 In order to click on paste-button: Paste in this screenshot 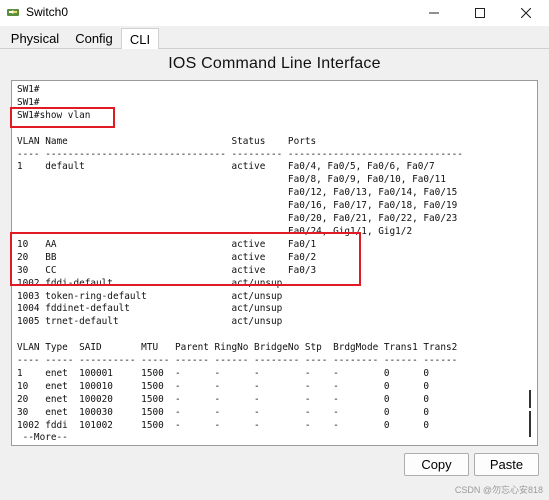, I will do `click(506, 464)`.